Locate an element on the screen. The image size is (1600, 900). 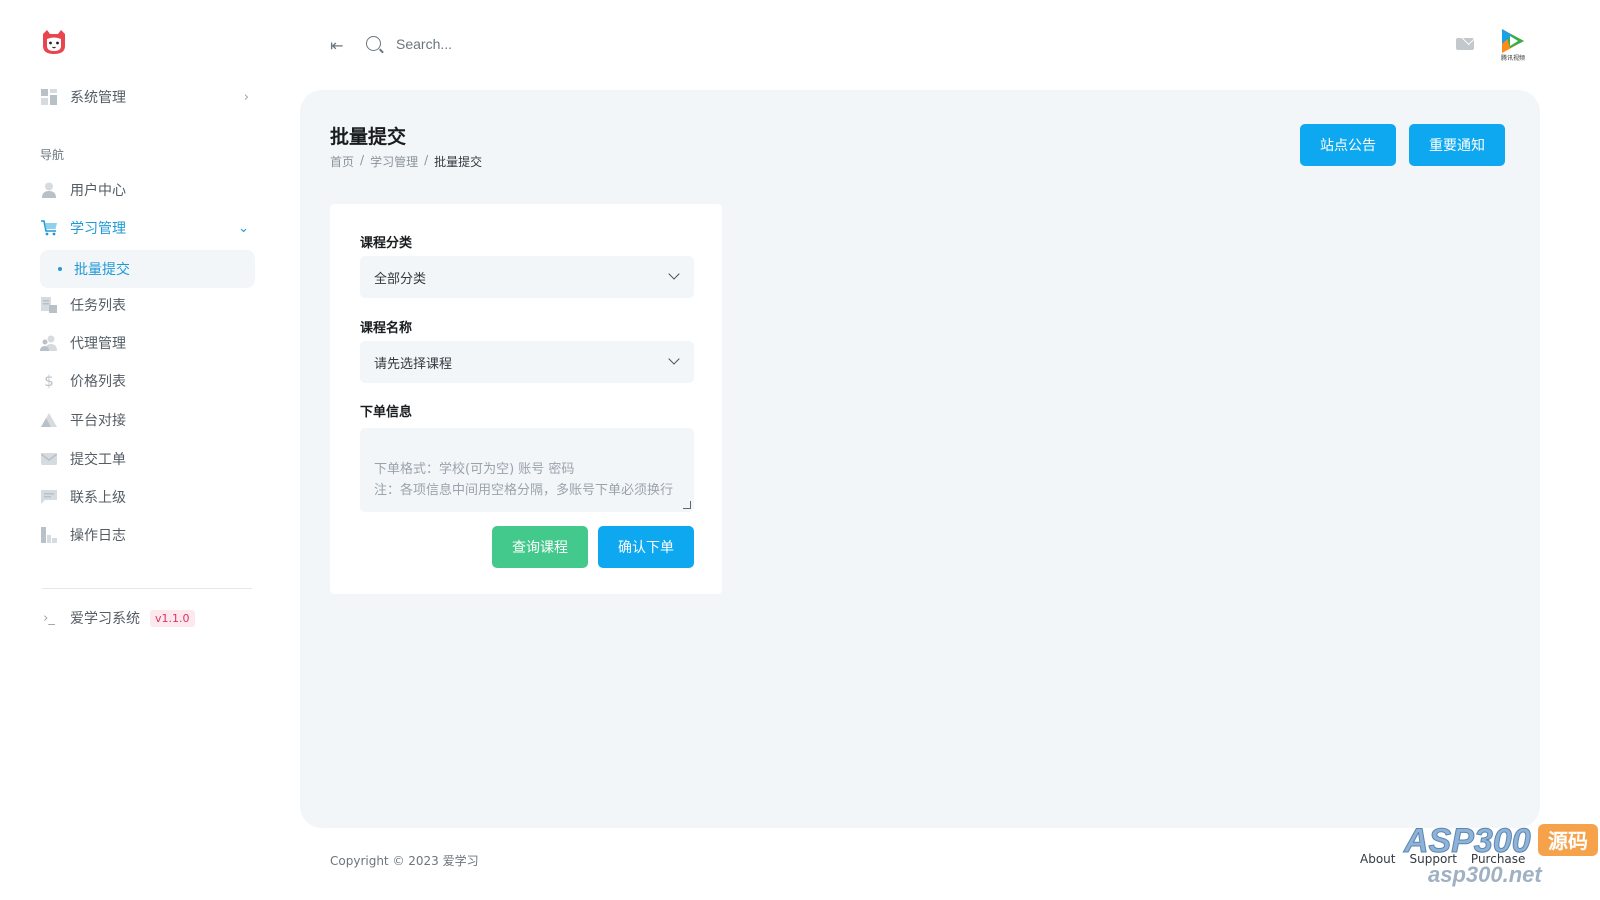
sidebar-item-logs: 操作日志 is located at coordinates (147, 535).